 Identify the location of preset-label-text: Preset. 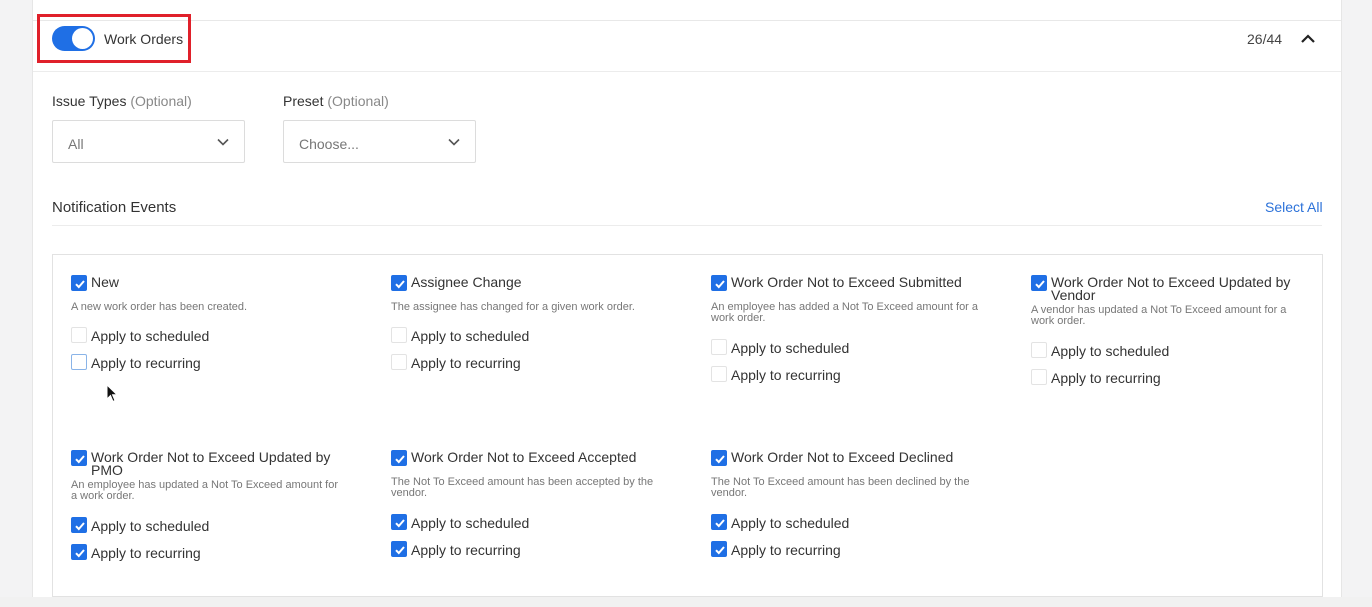
(303, 101).